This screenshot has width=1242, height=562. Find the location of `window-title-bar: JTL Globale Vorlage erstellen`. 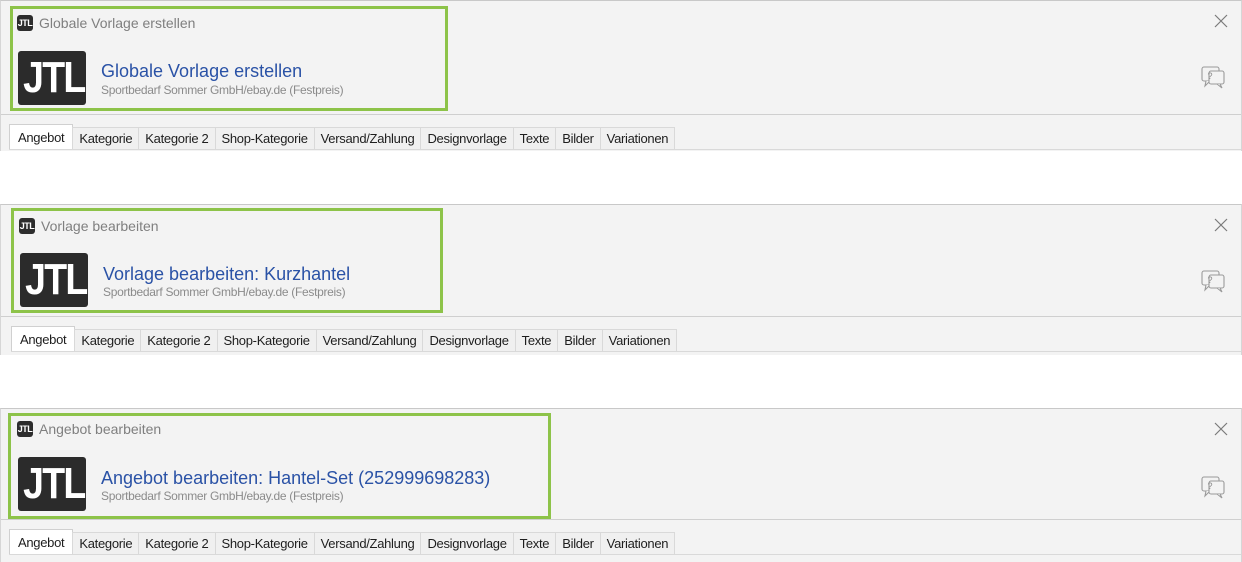

window-title-bar: JTL Globale Vorlage erstellen is located at coordinates (106, 23).